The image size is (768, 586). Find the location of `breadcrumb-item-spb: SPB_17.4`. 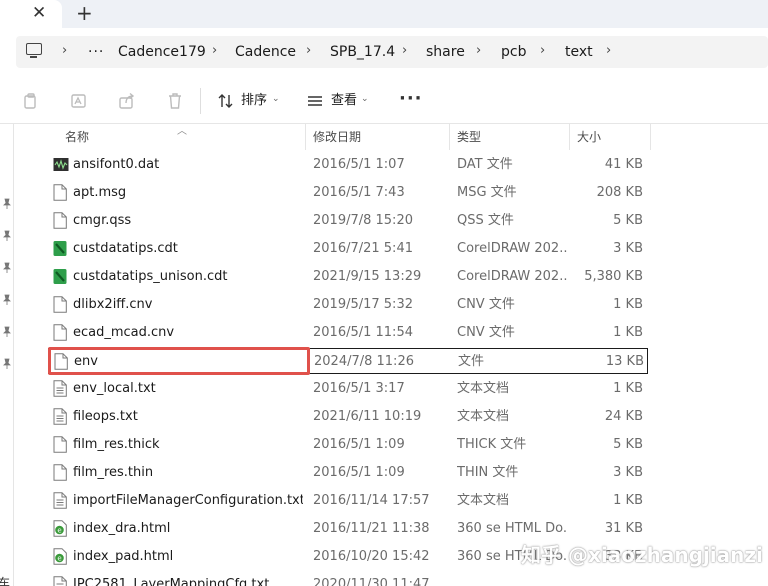

breadcrumb-item-spb: SPB_17.4 is located at coordinates (362, 52).